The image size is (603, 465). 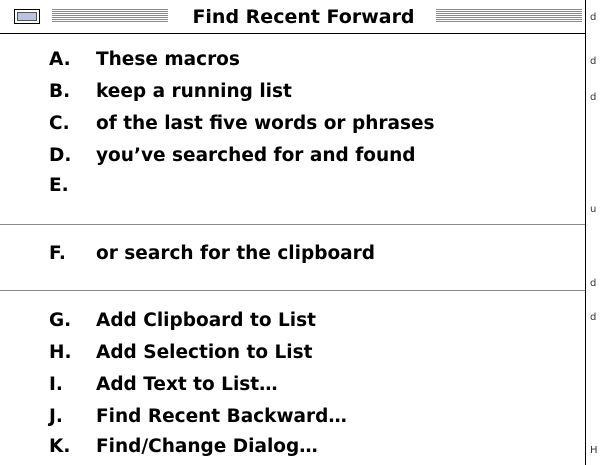 I want to click on menu-item-key: I., so click(x=56, y=384).